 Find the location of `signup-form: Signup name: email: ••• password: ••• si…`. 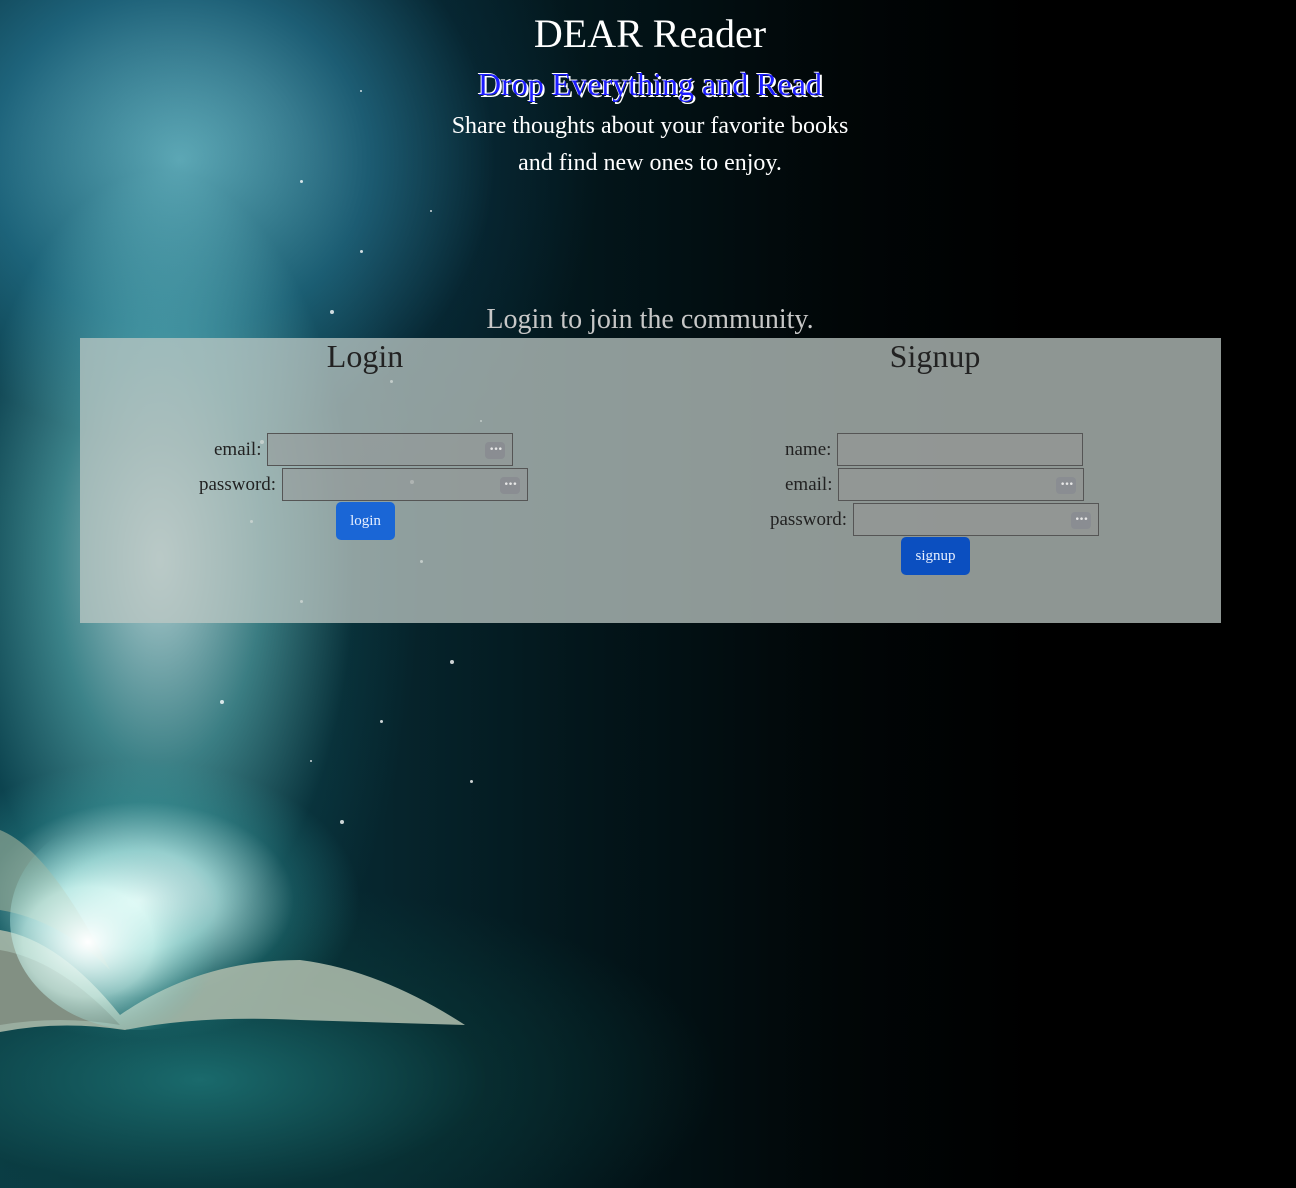

signup-form: Signup name: email: ••• password: ••• si… is located at coordinates (935, 480).